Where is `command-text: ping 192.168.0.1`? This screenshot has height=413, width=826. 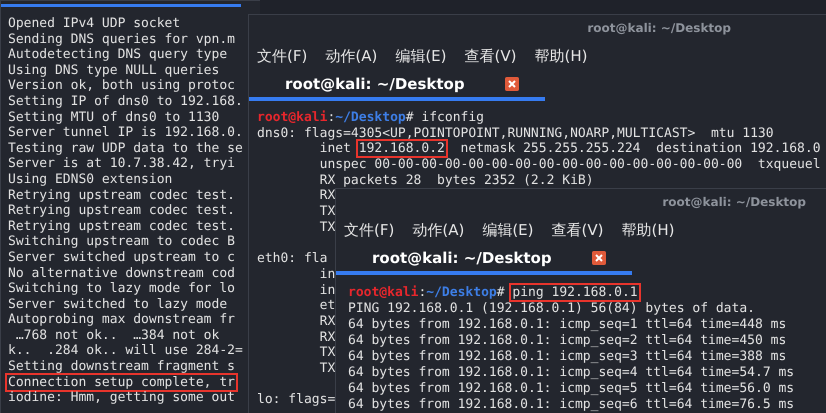 command-text: ping 192.168.0.1 is located at coordinates (575, 292).